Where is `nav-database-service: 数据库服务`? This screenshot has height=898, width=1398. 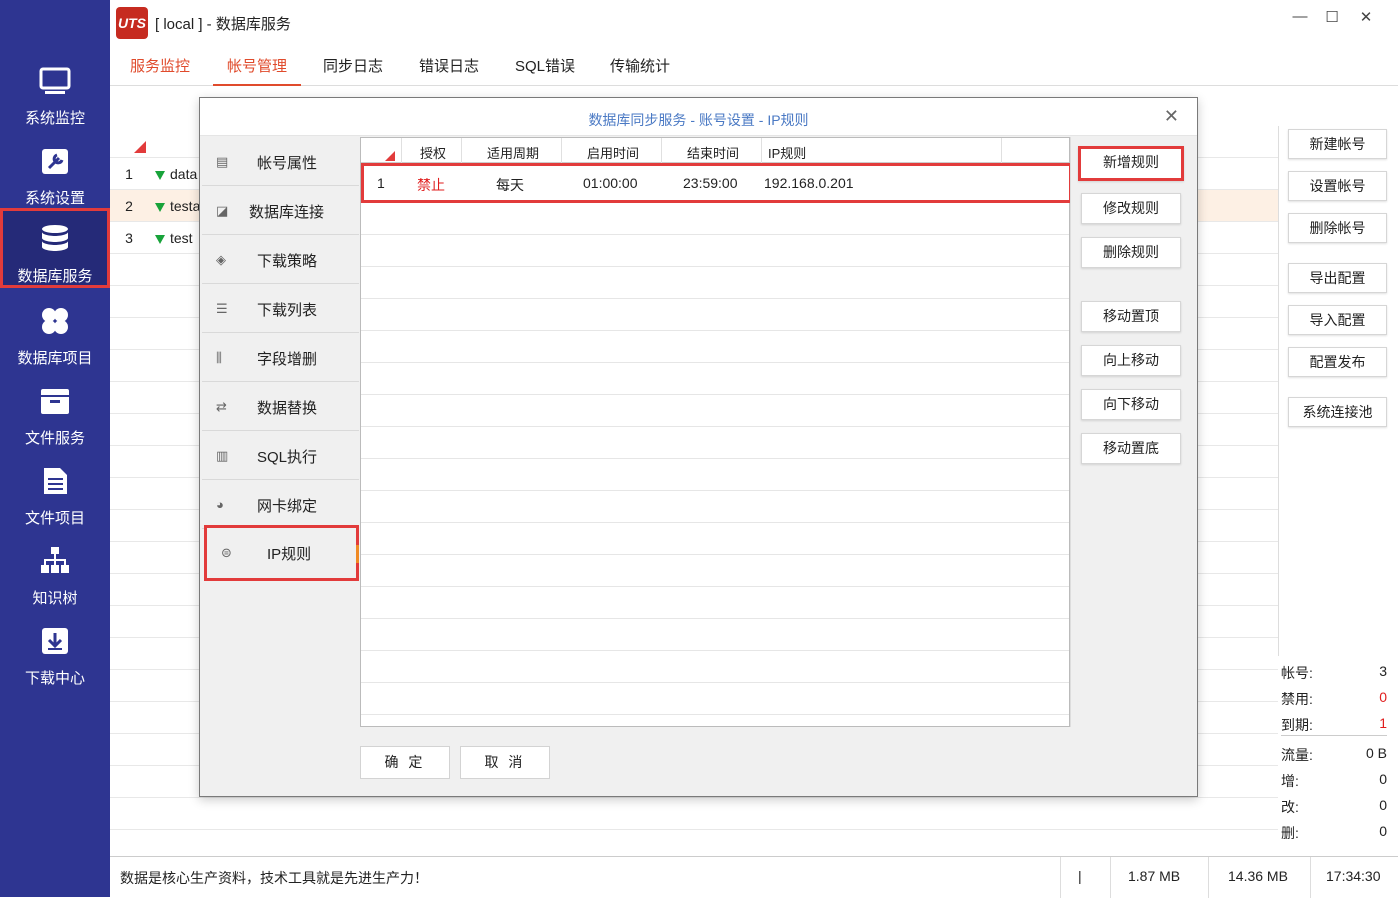
nav-database-service: 数据库服务 is located at coordinates (55, 248).